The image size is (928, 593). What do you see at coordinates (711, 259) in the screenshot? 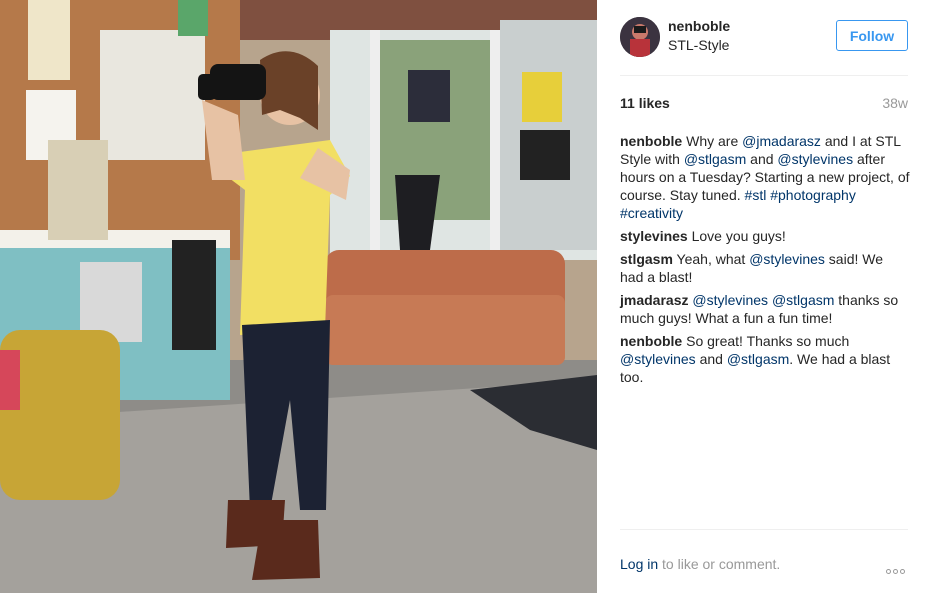
I see `comment-text-segment: Yeah, what` at bounding box center [711, 259].